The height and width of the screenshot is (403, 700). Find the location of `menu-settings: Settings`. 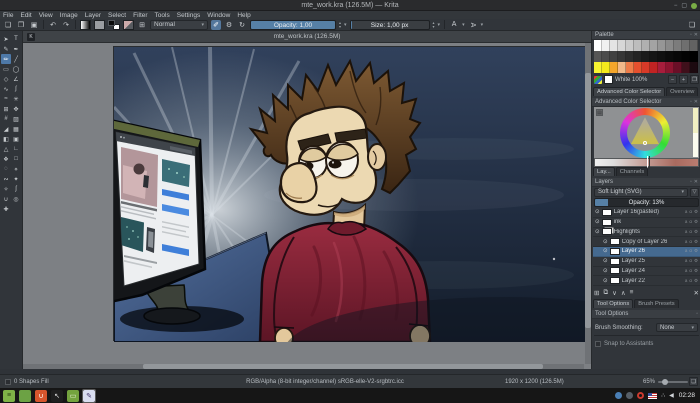

menu-settings: Settings is located at coordinates (189, 15).